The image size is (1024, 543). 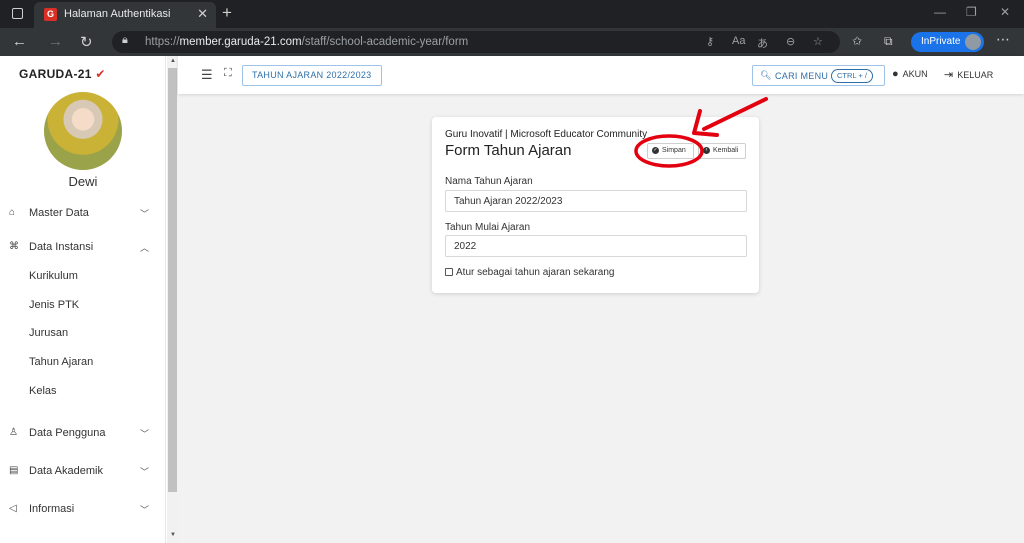 What do you see at coordinates (512, 14) in the screenshot?
I see `browser-tab-bar: G Halaman Authentikasi ✕ + — ❐ ✕` at bounding box center [512, 14].